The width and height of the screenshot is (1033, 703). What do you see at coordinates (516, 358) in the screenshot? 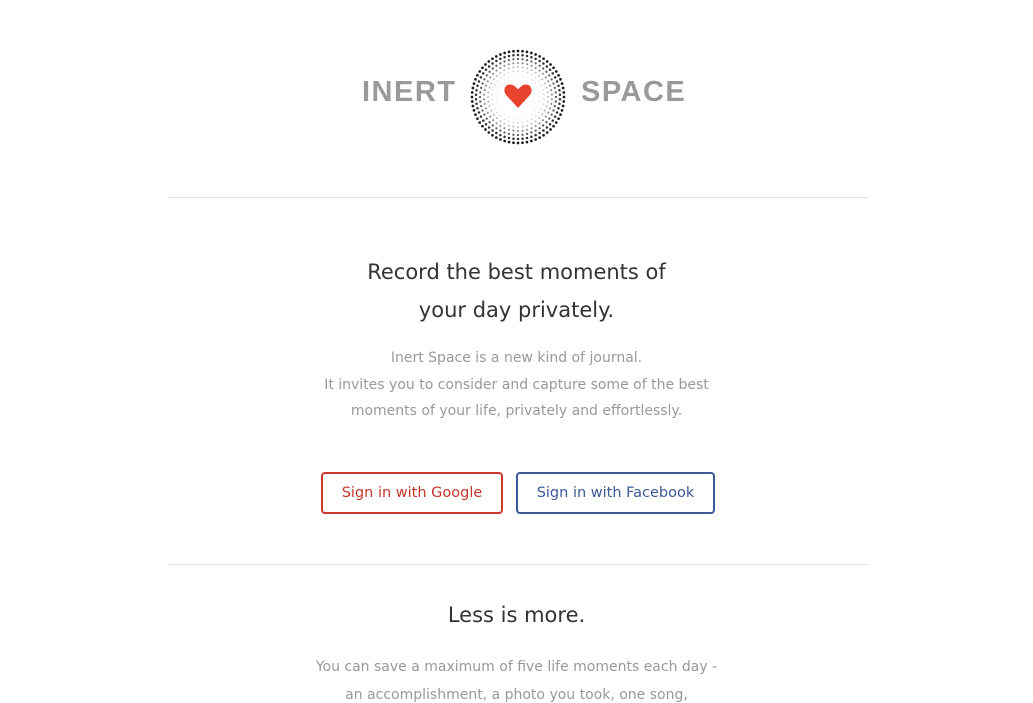
I see `intro-line: Inert Space is a new kind of journal.` at bounding box center [516, 358].